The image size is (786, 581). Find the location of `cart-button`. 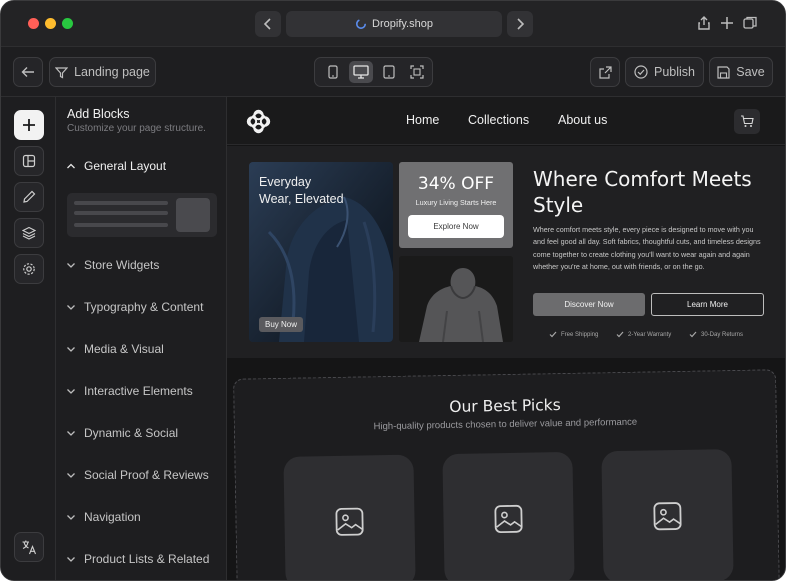

cart-button is located at coordinates (747, 121).